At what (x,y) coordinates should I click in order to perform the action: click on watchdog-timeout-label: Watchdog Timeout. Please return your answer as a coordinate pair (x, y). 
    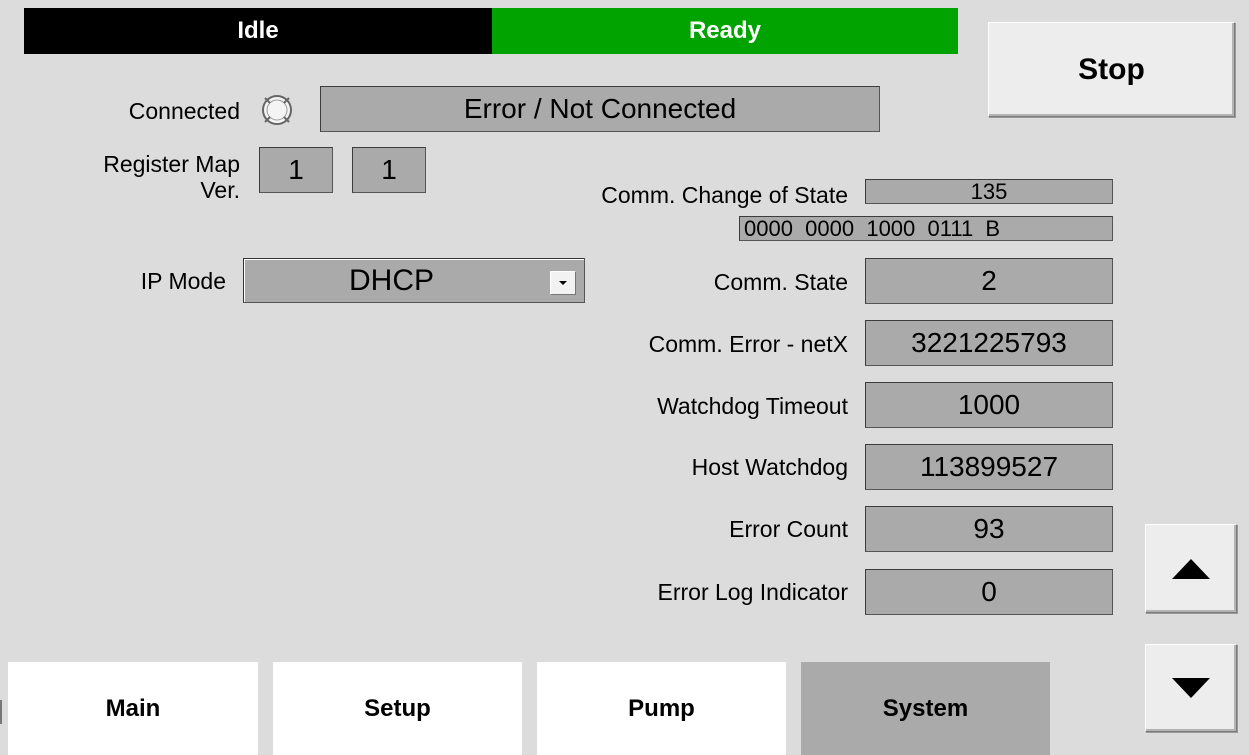
    Looking at the image, I should click on (752, 406).